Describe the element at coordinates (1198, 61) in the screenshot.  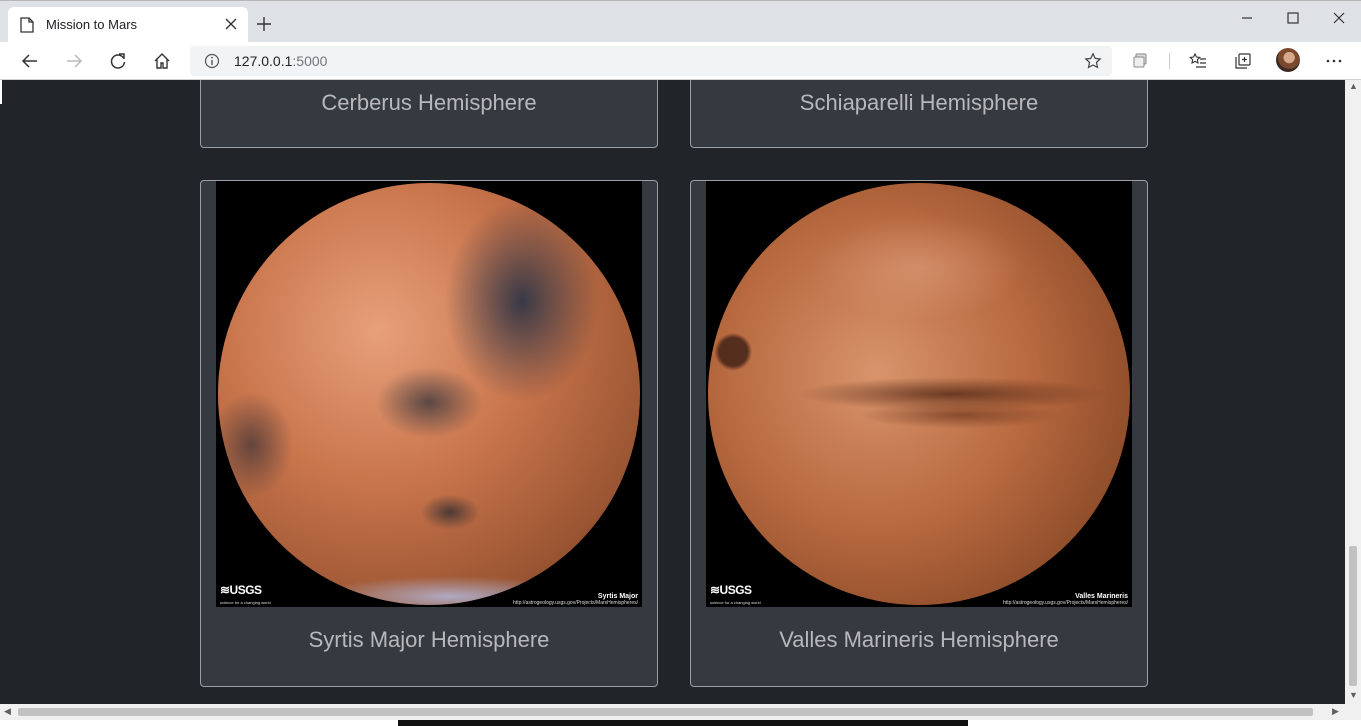
I see `favorites-icon` at that location.